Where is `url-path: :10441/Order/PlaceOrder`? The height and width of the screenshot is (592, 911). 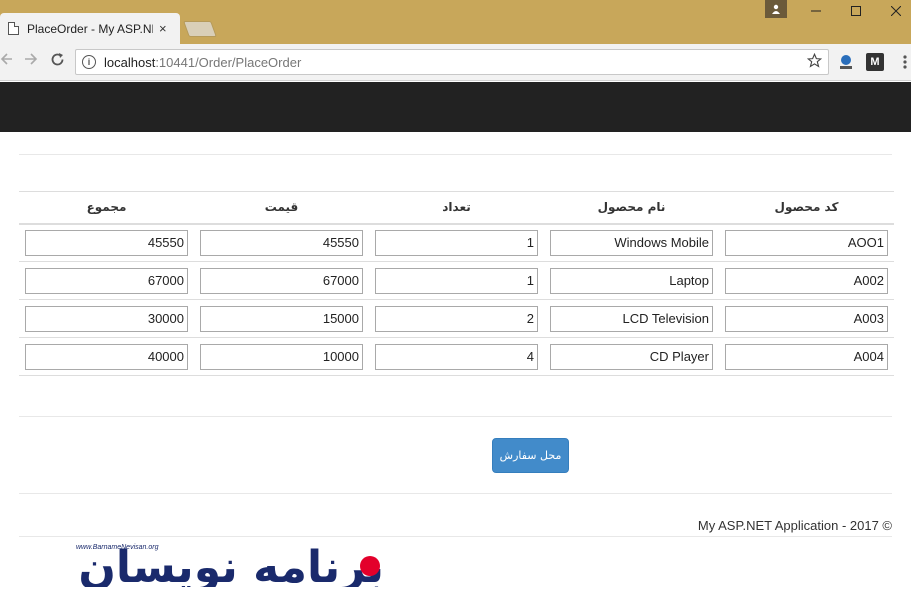
url-path: :10441/Order/PlaceOrder is located at coordinates (228, 62).